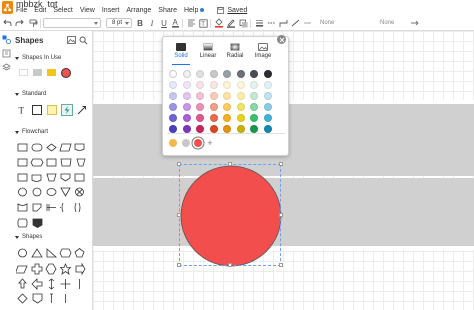 This screenshot has width=474, height=310. Describe the element at coordinates (283, 23) in the screenshot. I see `connector-style-icon` at that location.